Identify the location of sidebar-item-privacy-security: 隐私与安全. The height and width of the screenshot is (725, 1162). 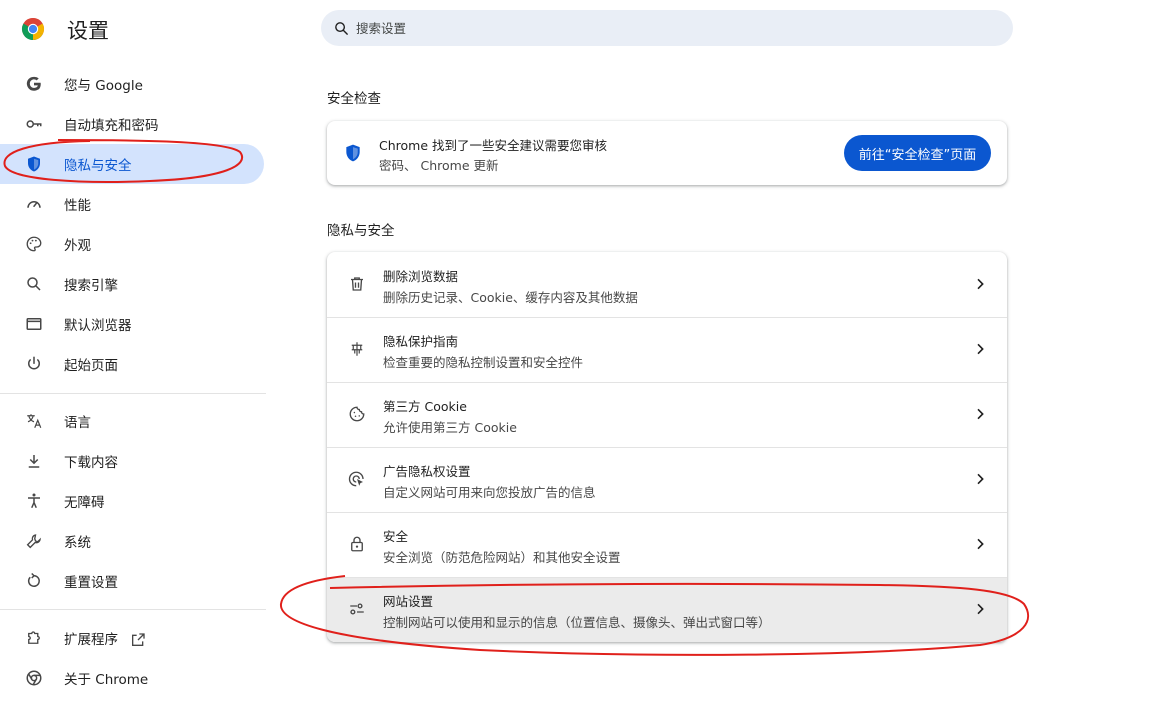
(132, 164).